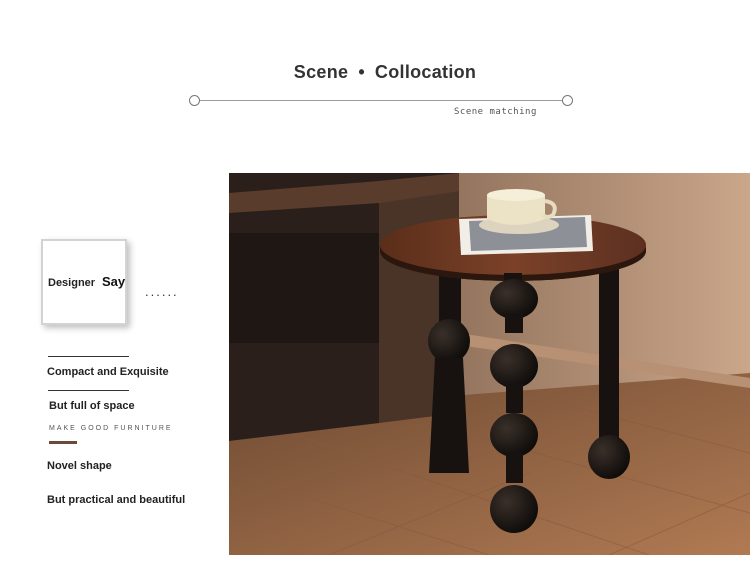 The image size is (750, 585). I want to click on feature-divider-middle, so click(88, 390).